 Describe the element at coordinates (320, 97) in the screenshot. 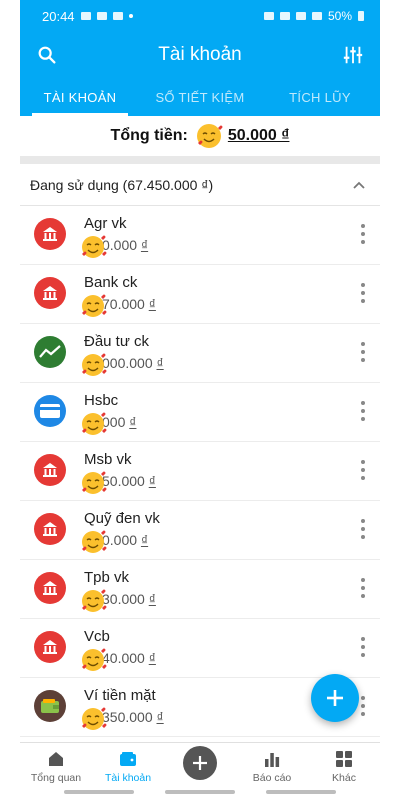

I see `tab-accumulation: TÍCH LŨY` at that location.